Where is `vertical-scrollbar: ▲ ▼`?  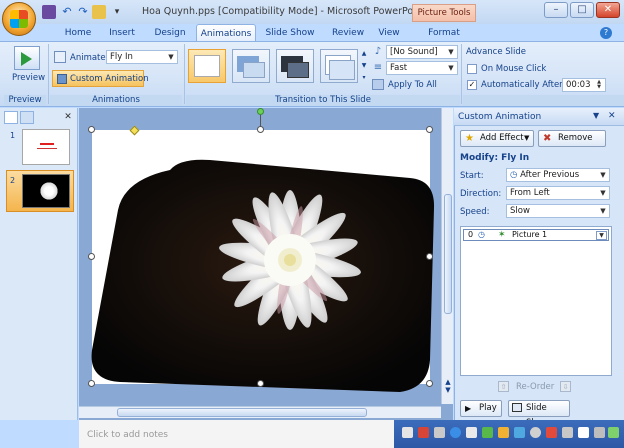
vertical-scrollbar: ▲ ▼ is located at coordinates (447, 256).